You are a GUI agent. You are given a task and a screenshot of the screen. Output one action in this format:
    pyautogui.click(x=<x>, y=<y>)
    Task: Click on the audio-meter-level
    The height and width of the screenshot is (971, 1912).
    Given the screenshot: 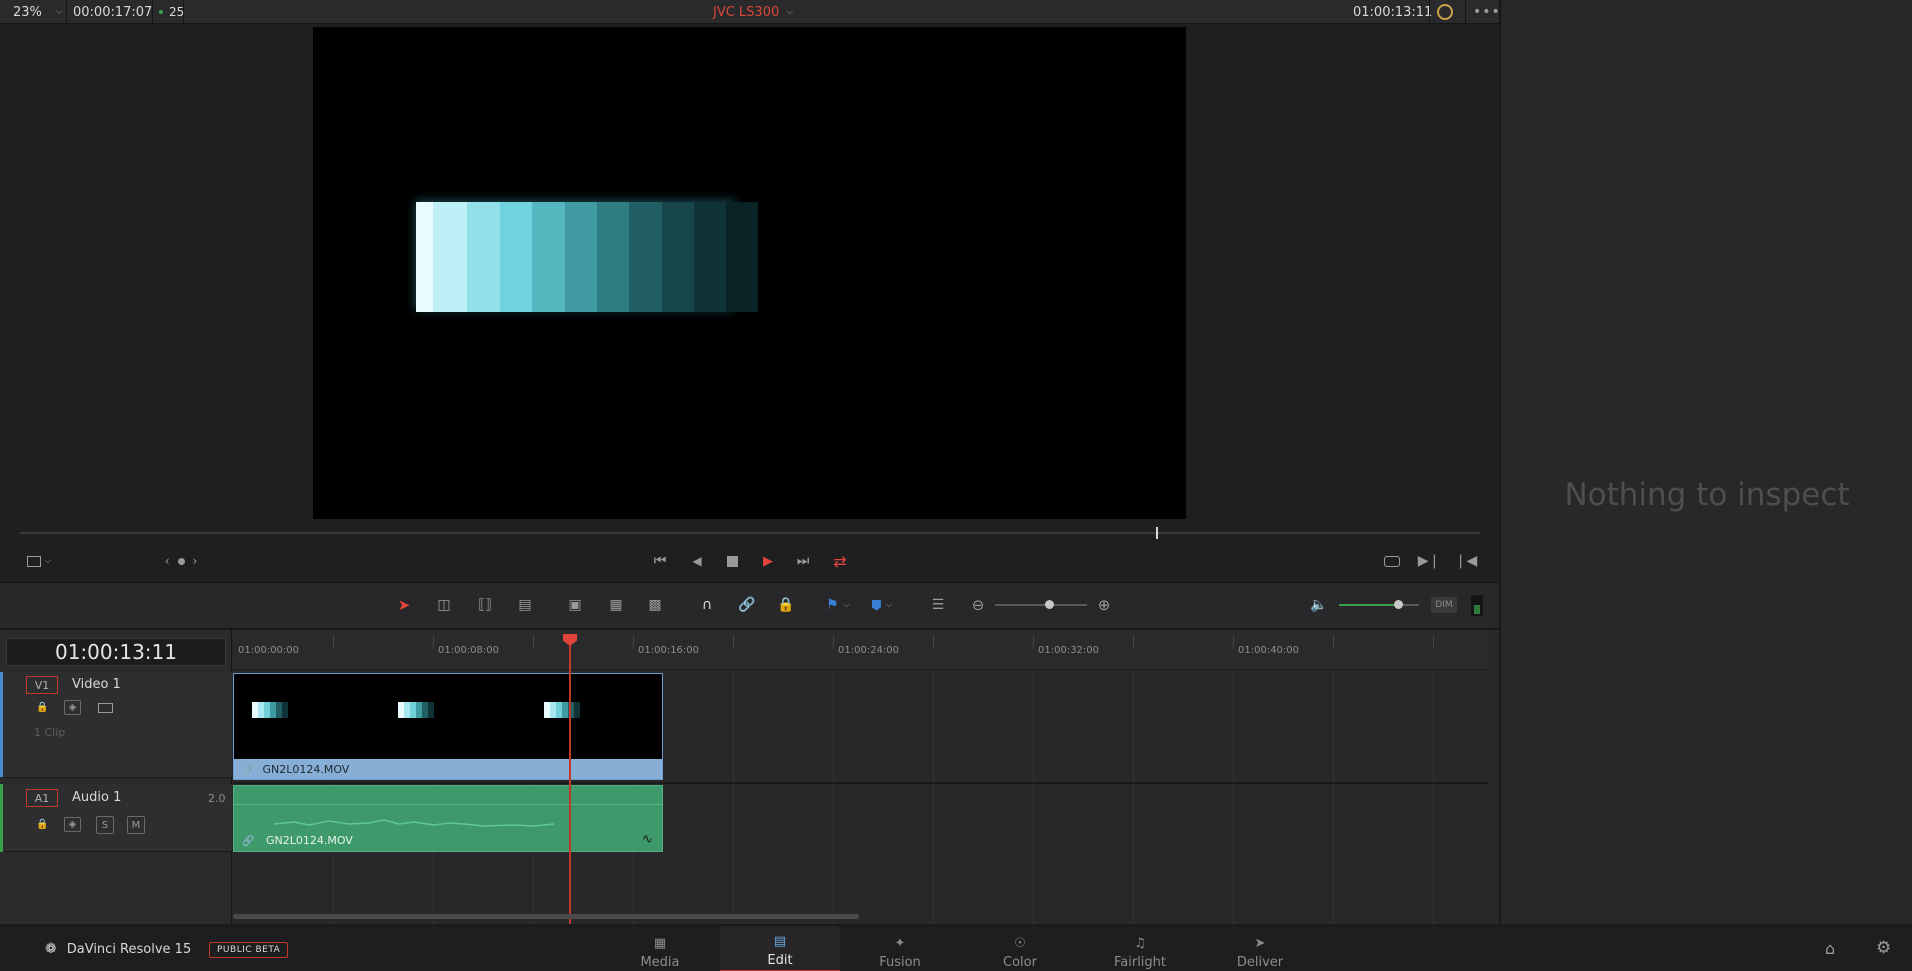 What is the action you would take?
    pyautogui.click(x=1477, y=609)
    